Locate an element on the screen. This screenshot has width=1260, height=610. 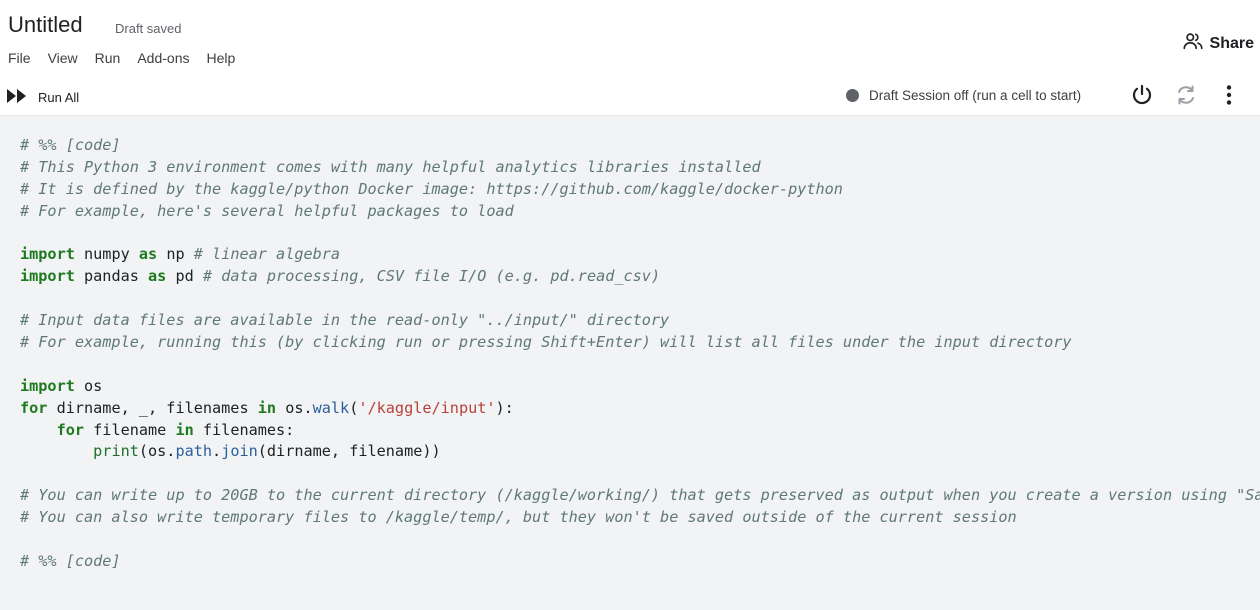
share-label: Share is located at coordinates (1231, 43).